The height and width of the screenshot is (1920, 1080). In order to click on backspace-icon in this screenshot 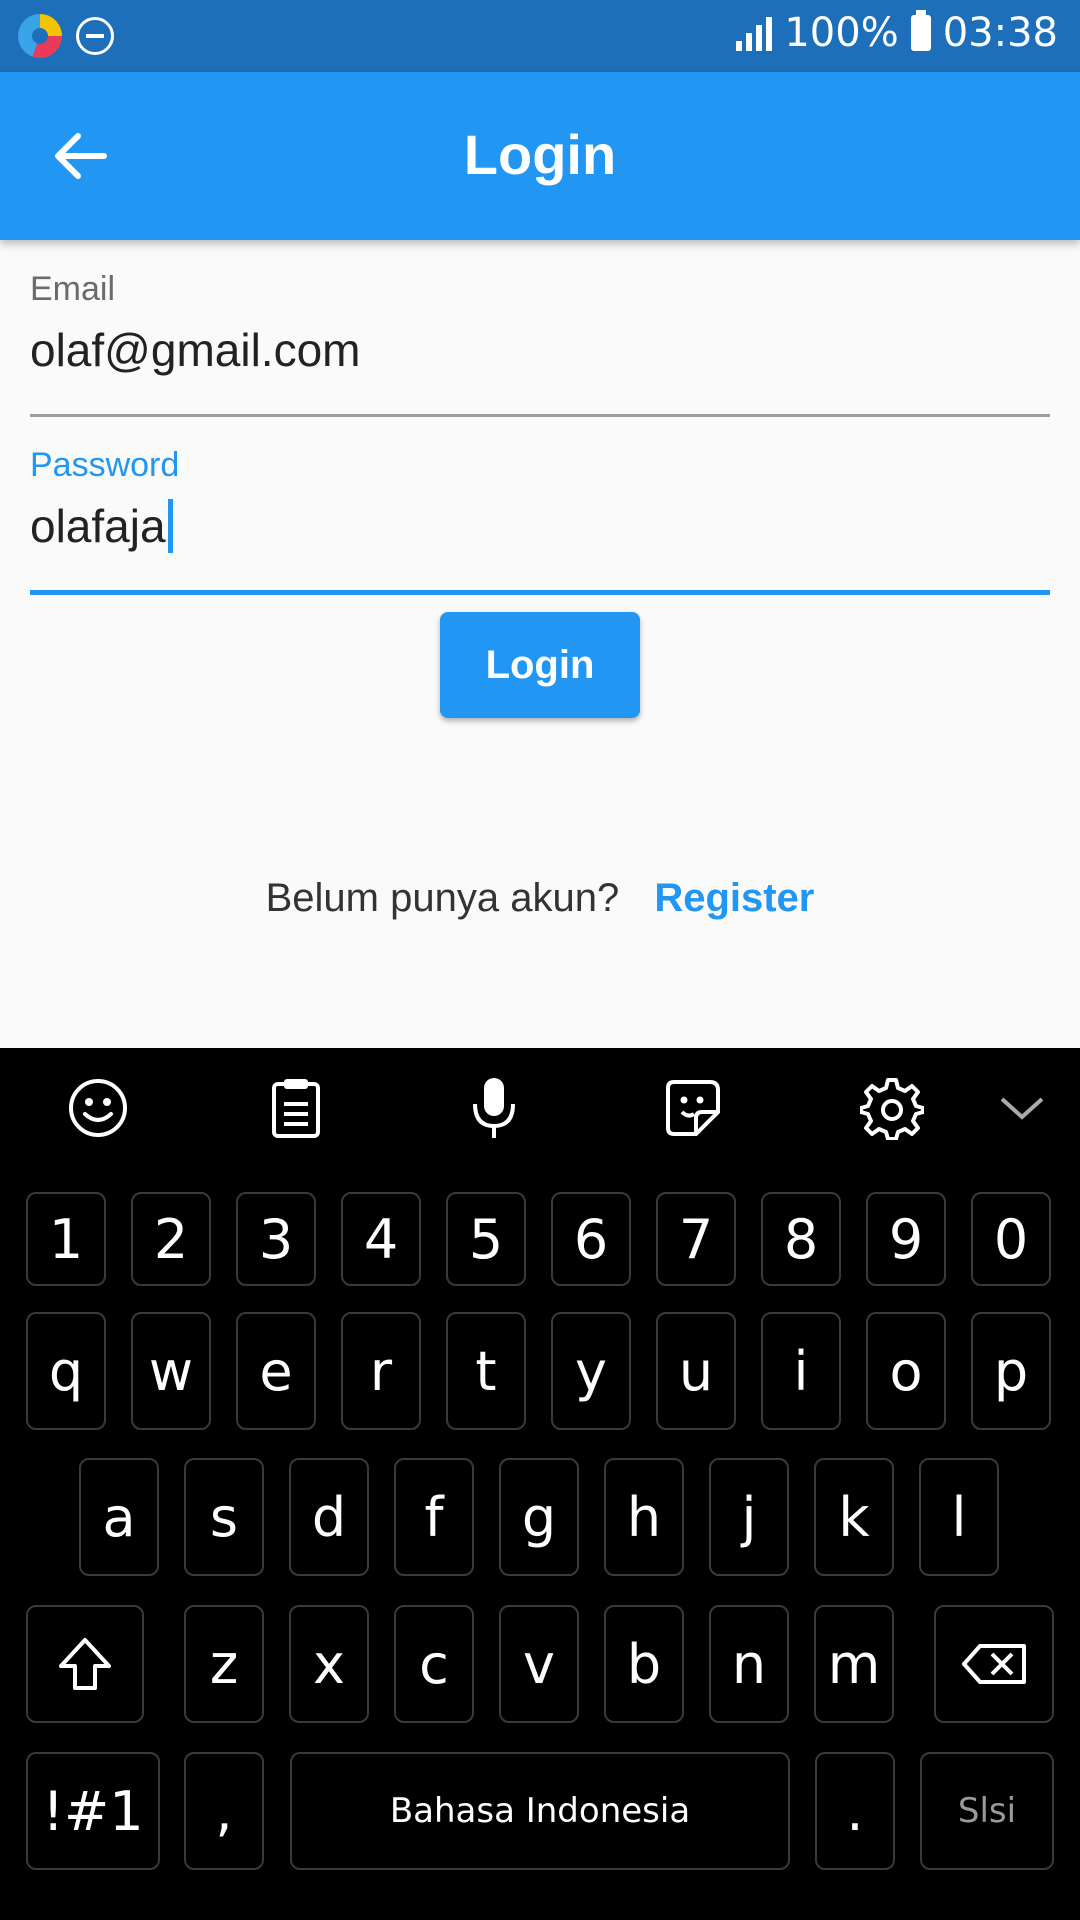, I will do `click(994, 1664)`.